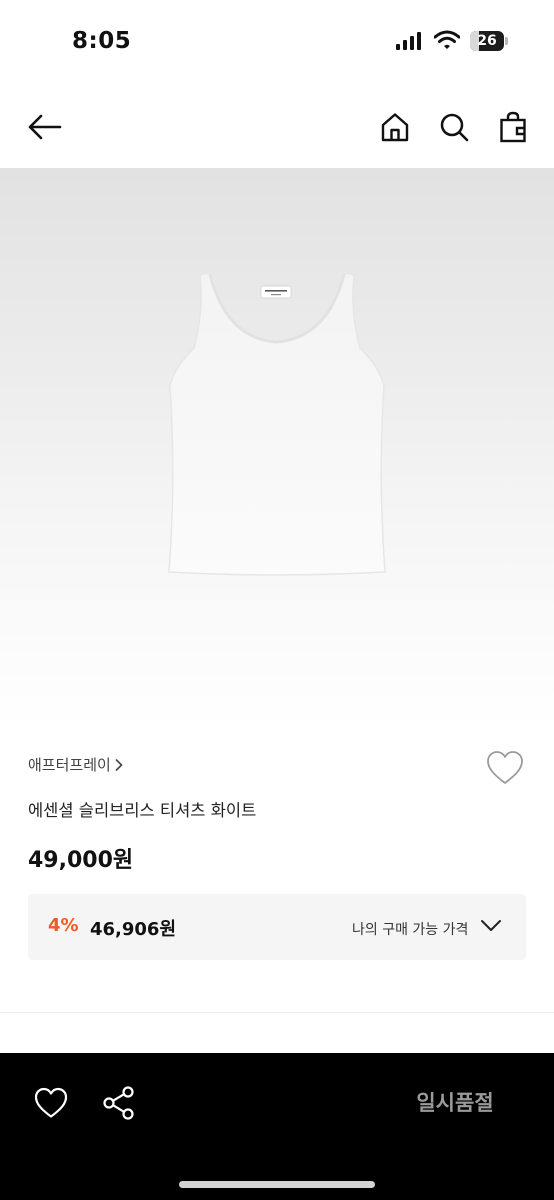 Image resolution: width=554 pixels, height=1200 pixels. I want to click on shopping-bag-icon, so click(513, 127).